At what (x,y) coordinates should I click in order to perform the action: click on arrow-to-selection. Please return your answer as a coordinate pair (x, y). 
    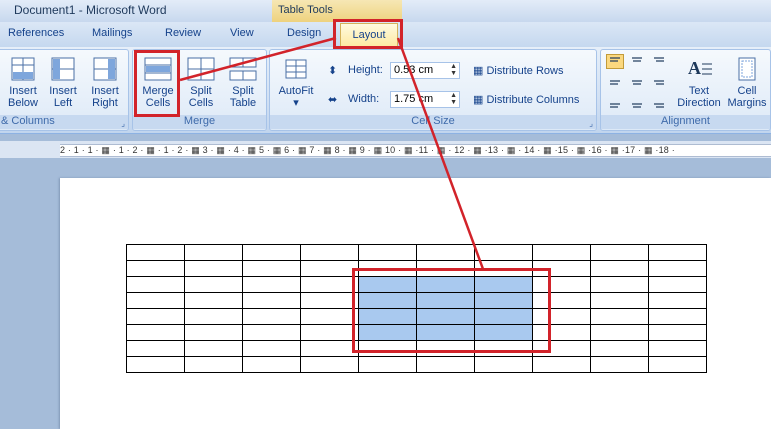
    Looking at the image, I should click on (440, 153).